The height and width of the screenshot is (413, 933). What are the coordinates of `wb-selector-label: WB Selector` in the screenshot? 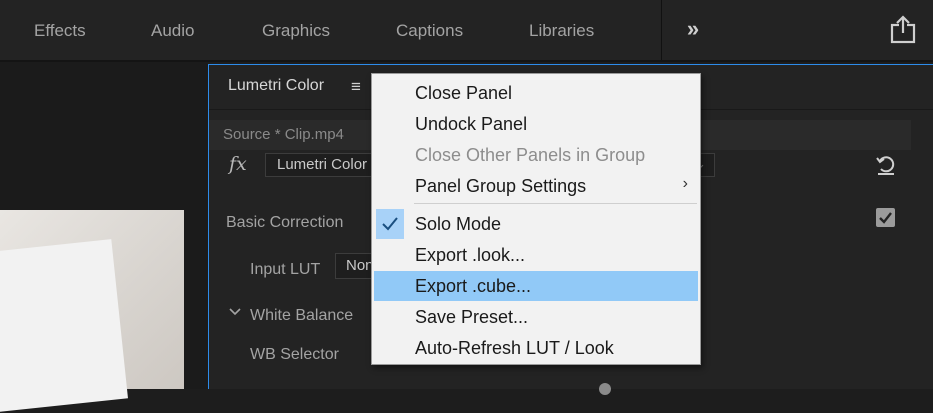 It's located at (294, 354).